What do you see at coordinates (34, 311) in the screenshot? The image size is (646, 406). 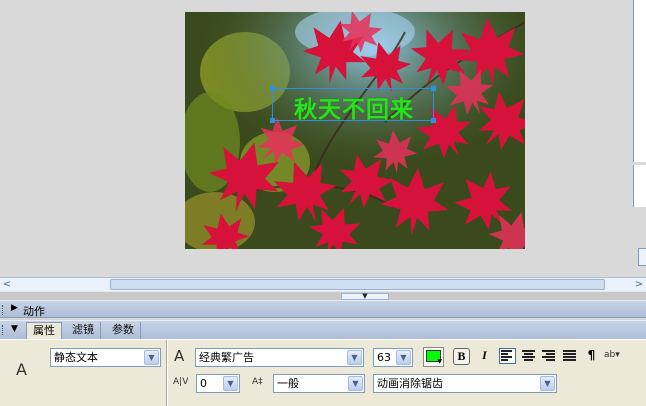 I see `actions-panel-title: 动作` at bounding box center [34, 311].